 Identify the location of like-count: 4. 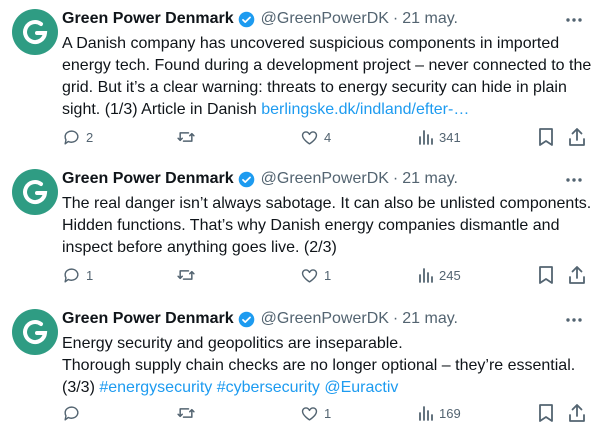
(328, 137).